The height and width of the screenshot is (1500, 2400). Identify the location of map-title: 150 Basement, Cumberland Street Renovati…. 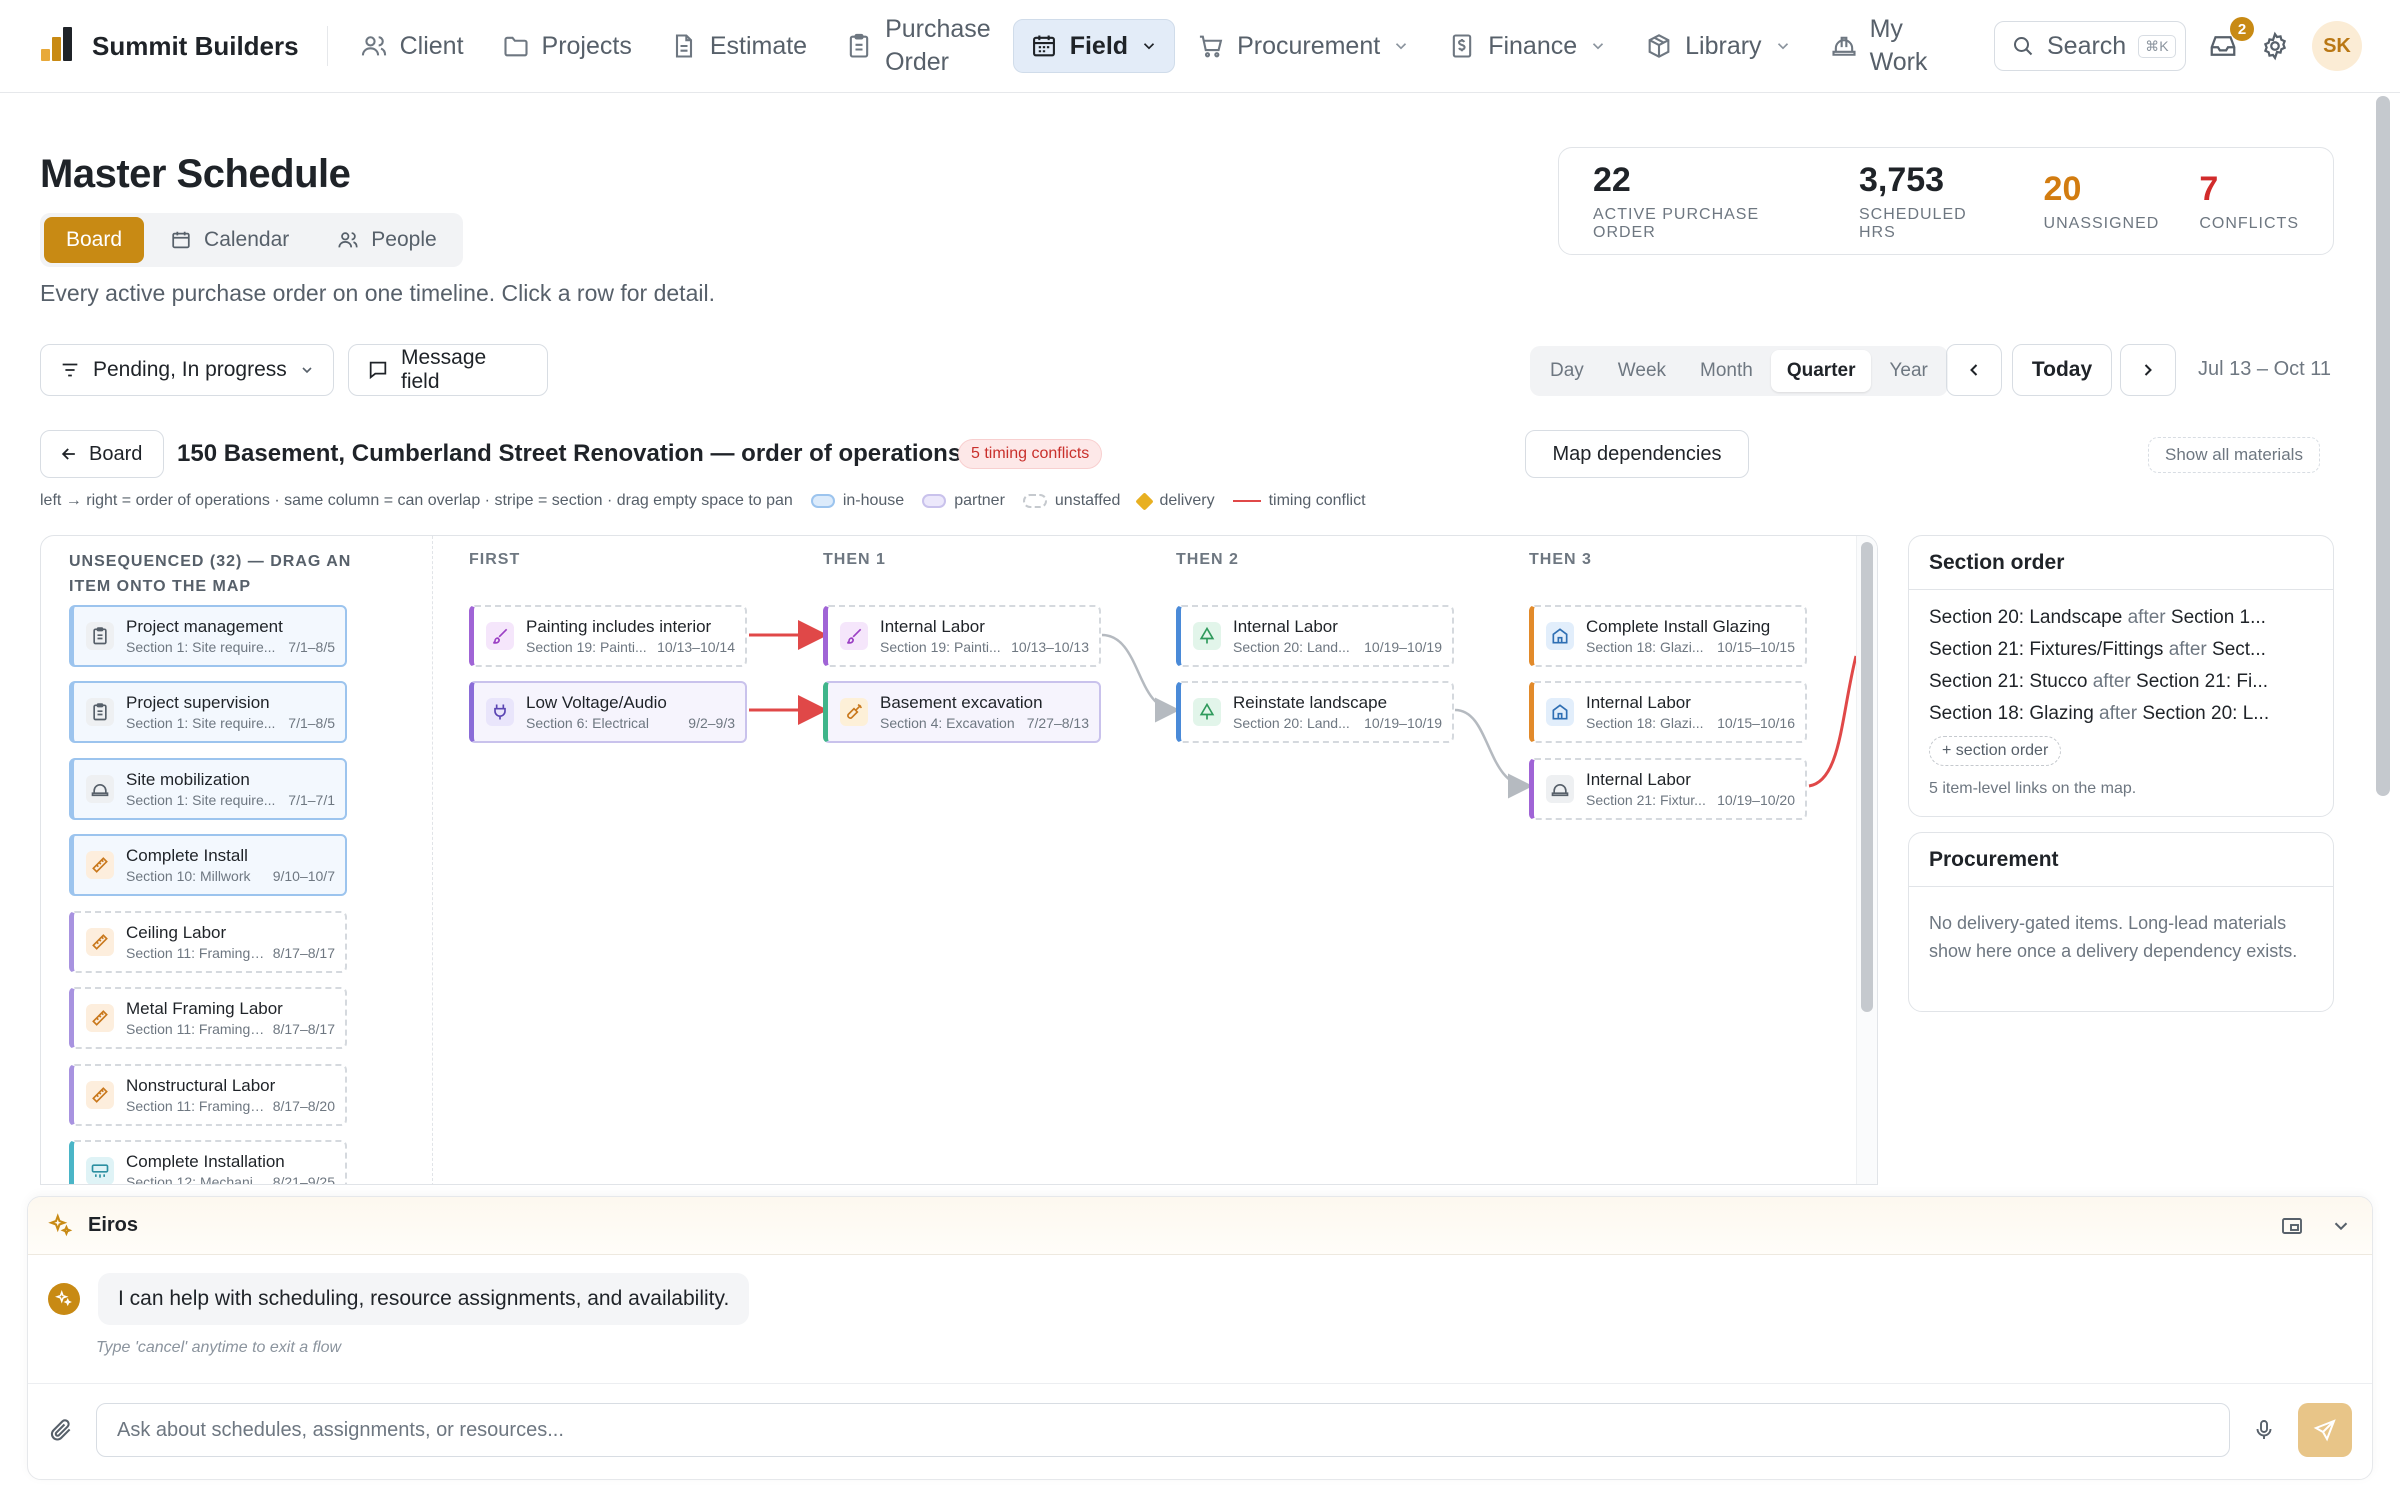
(569, 453).